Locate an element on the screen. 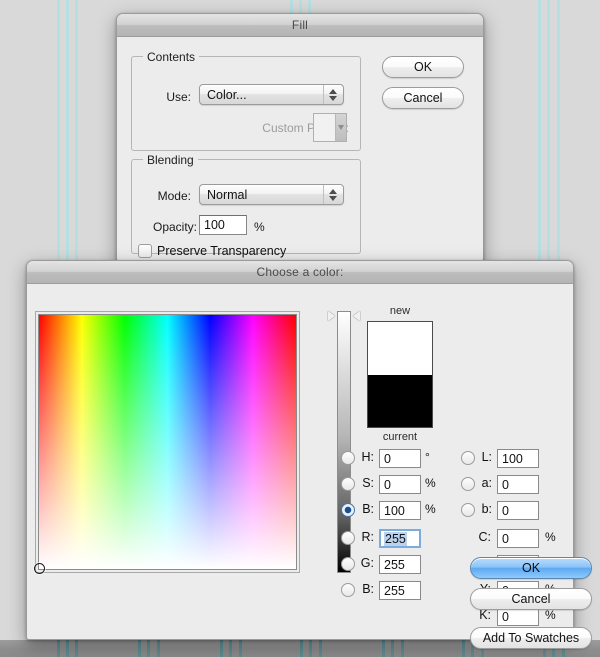  add-to-swatches-button: Add To Swatches is located at coordinates (531, 638).